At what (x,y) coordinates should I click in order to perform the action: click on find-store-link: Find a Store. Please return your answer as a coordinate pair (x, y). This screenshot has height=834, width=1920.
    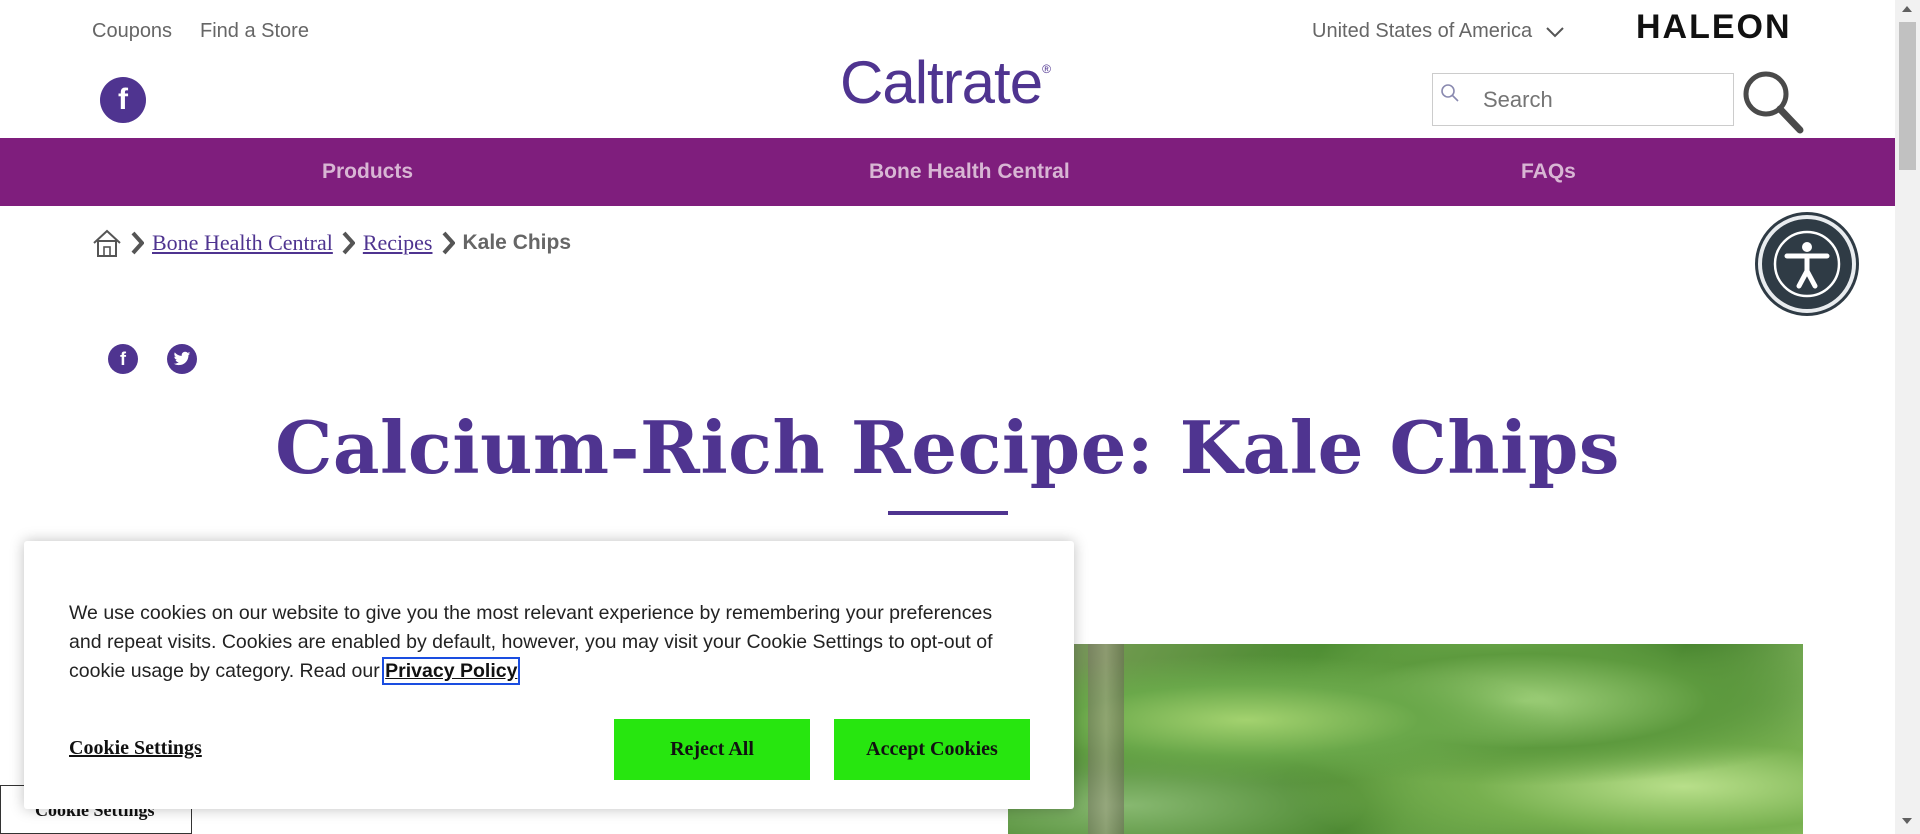
    Looking at the image, I should click on (254, 31).